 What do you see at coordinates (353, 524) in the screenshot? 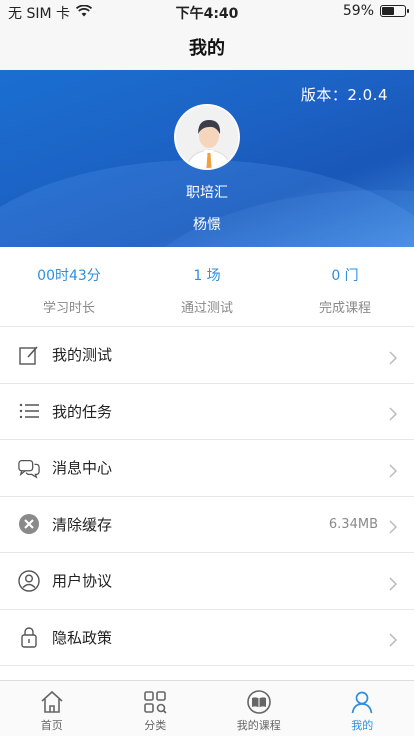
I see `cache-size: 6.34MB` at bounding box center [353, 524].